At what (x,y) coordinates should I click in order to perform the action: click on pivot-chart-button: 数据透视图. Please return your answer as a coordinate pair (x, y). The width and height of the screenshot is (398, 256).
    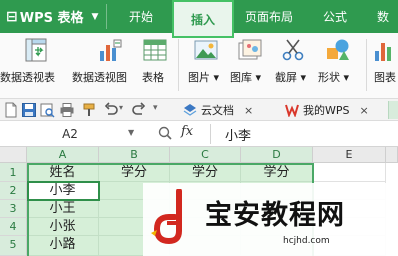
    Looking at the image, I should click on (105, 65).